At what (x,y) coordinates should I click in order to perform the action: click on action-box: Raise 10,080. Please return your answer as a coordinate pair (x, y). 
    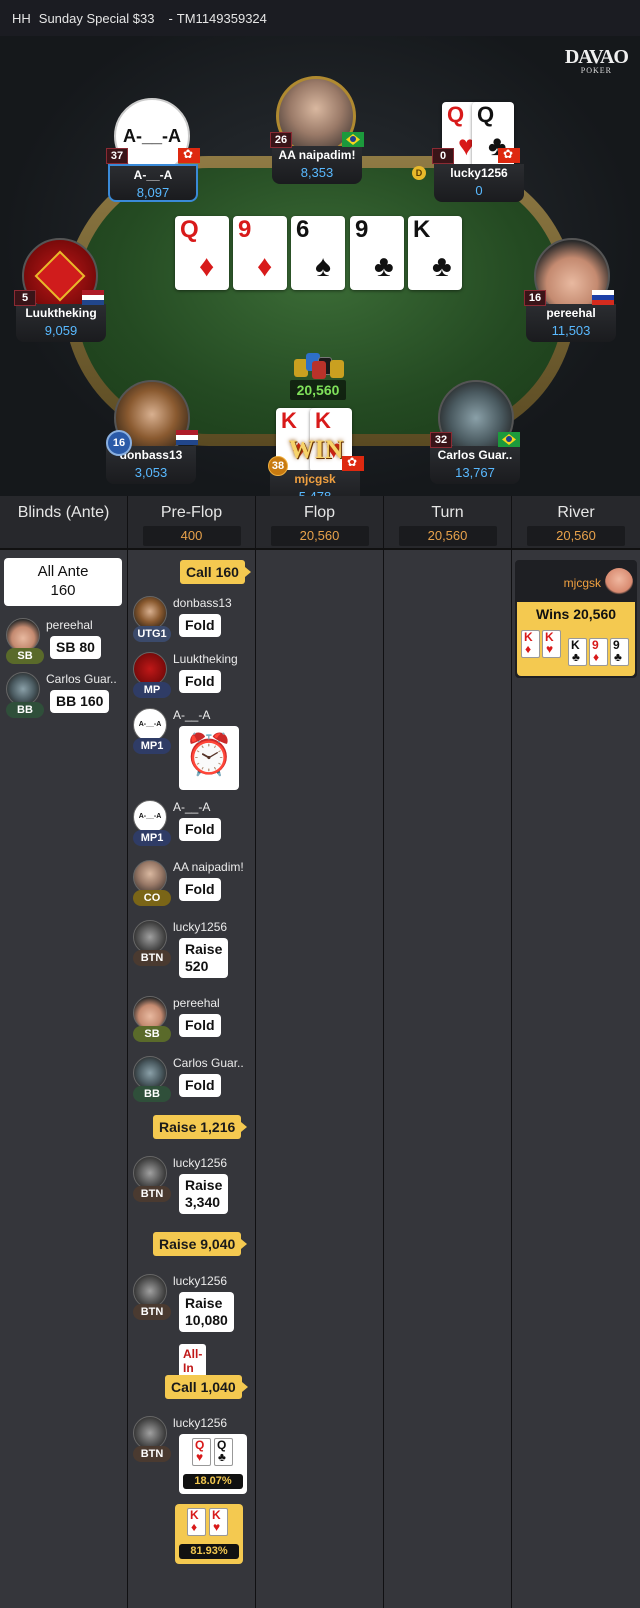
    Looking at the image, I should click on (206, 1312).